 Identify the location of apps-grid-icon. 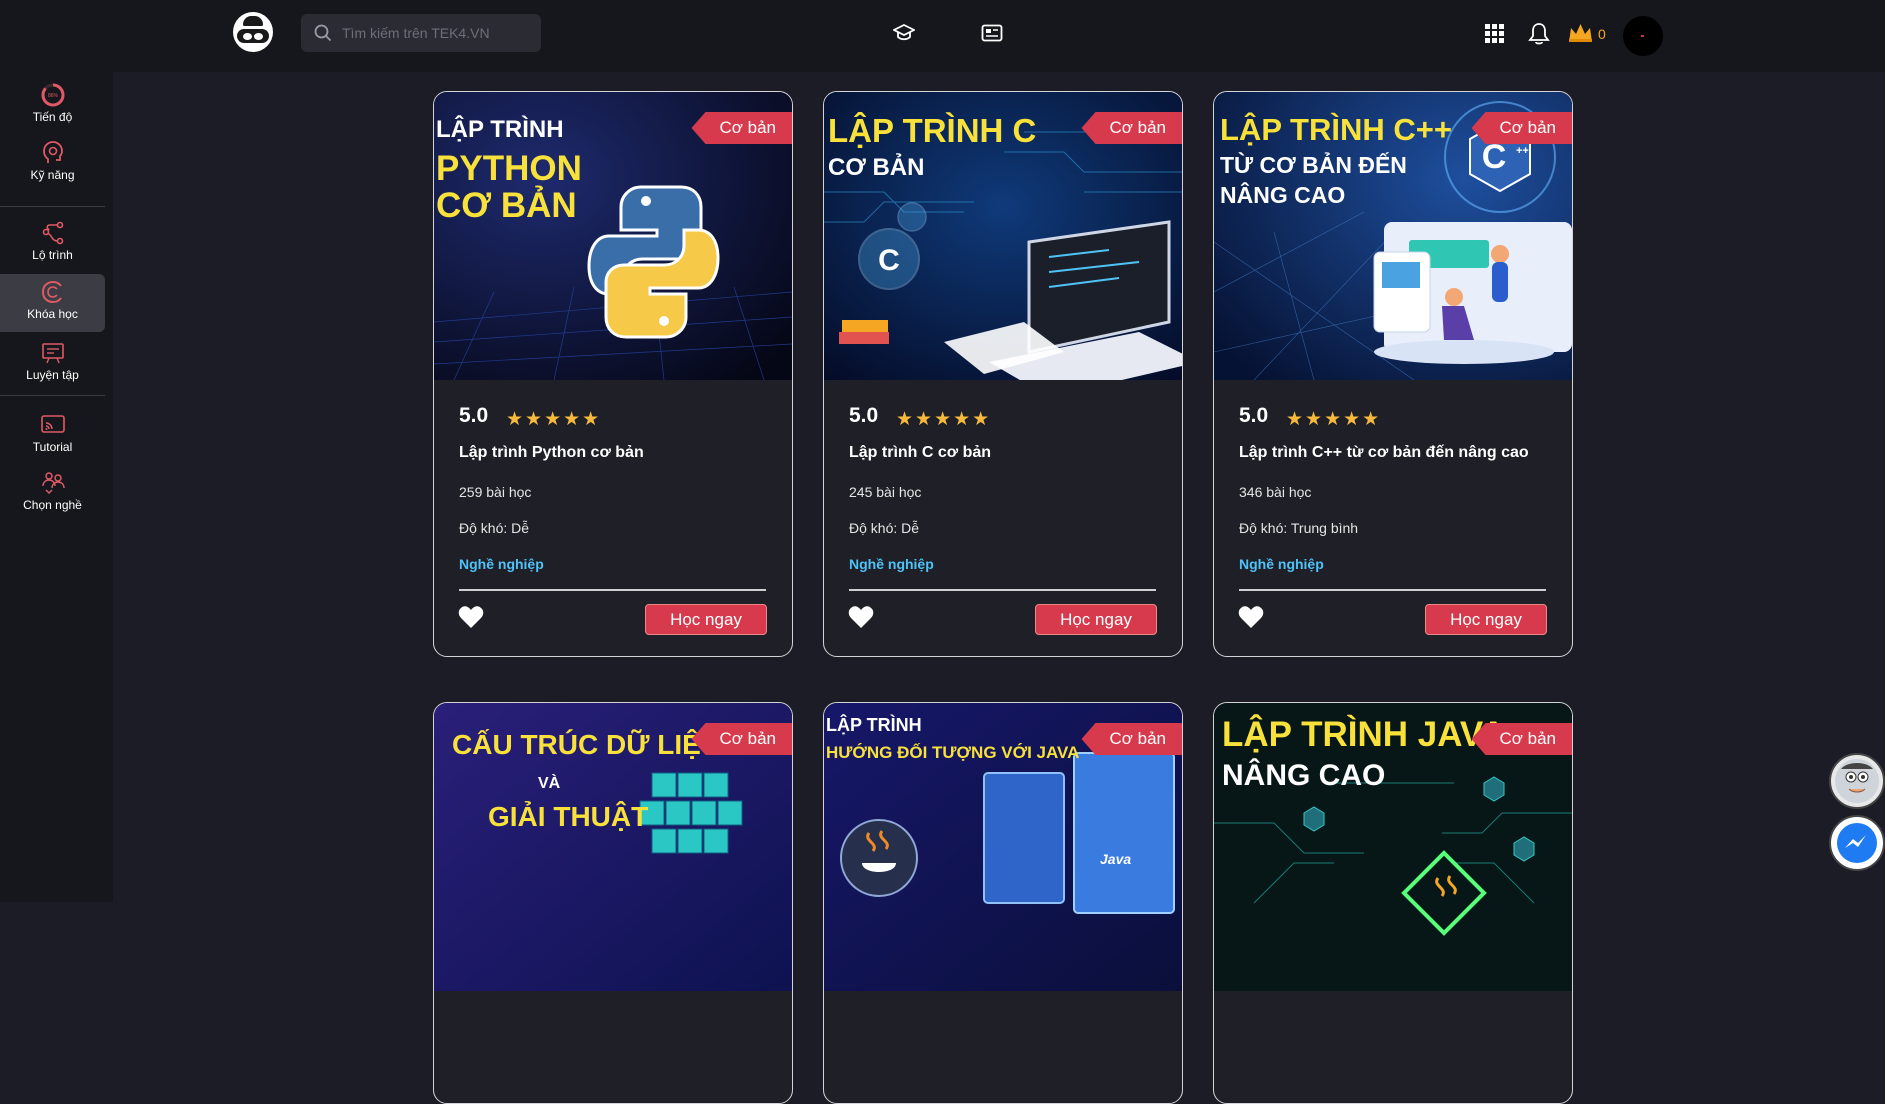
(1494, 33).